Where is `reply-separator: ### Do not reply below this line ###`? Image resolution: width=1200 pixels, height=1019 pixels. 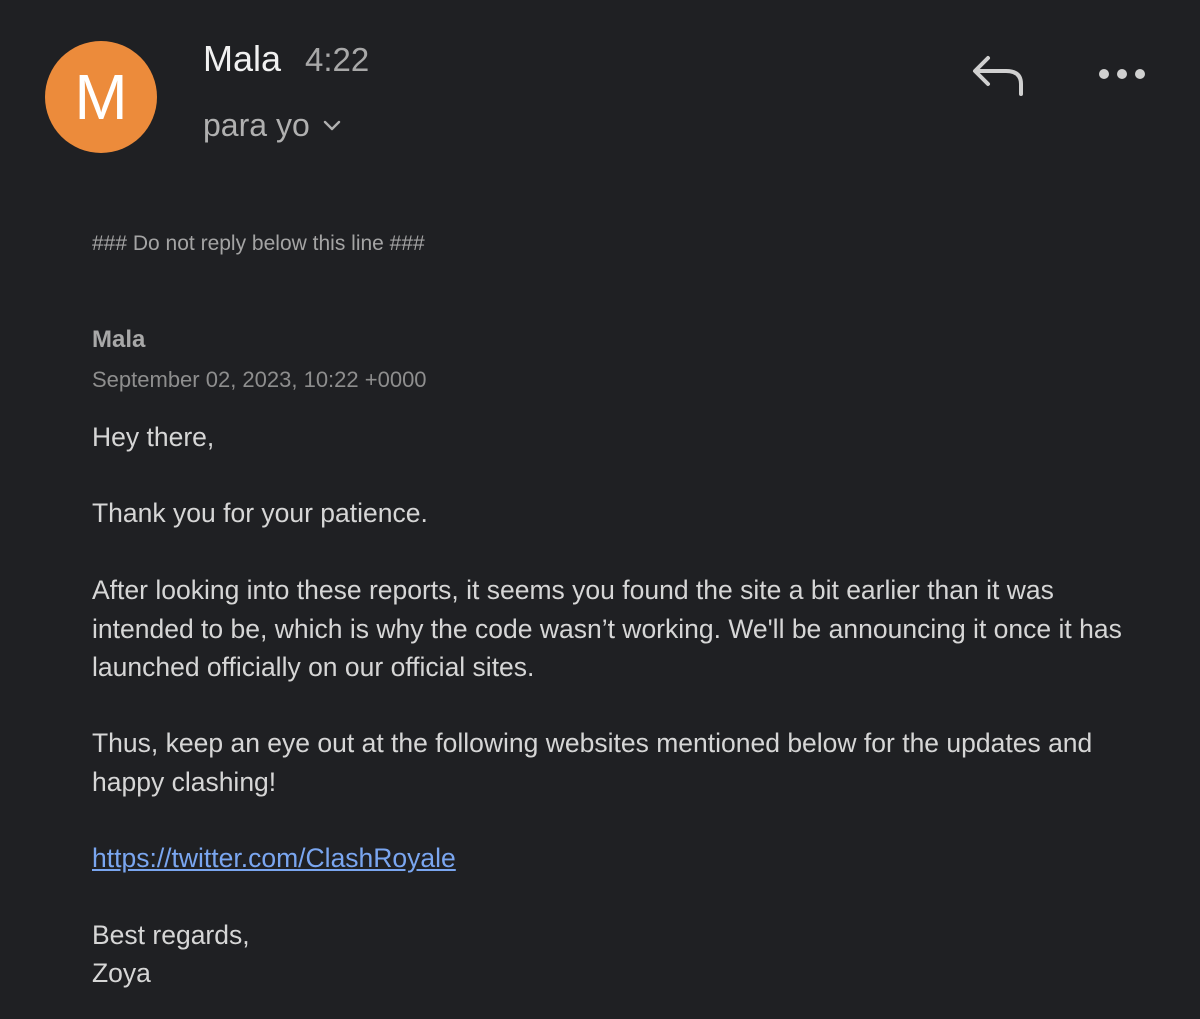 reply-separator: ### Do not reply below this line ### is located at coordinates (258, 243).